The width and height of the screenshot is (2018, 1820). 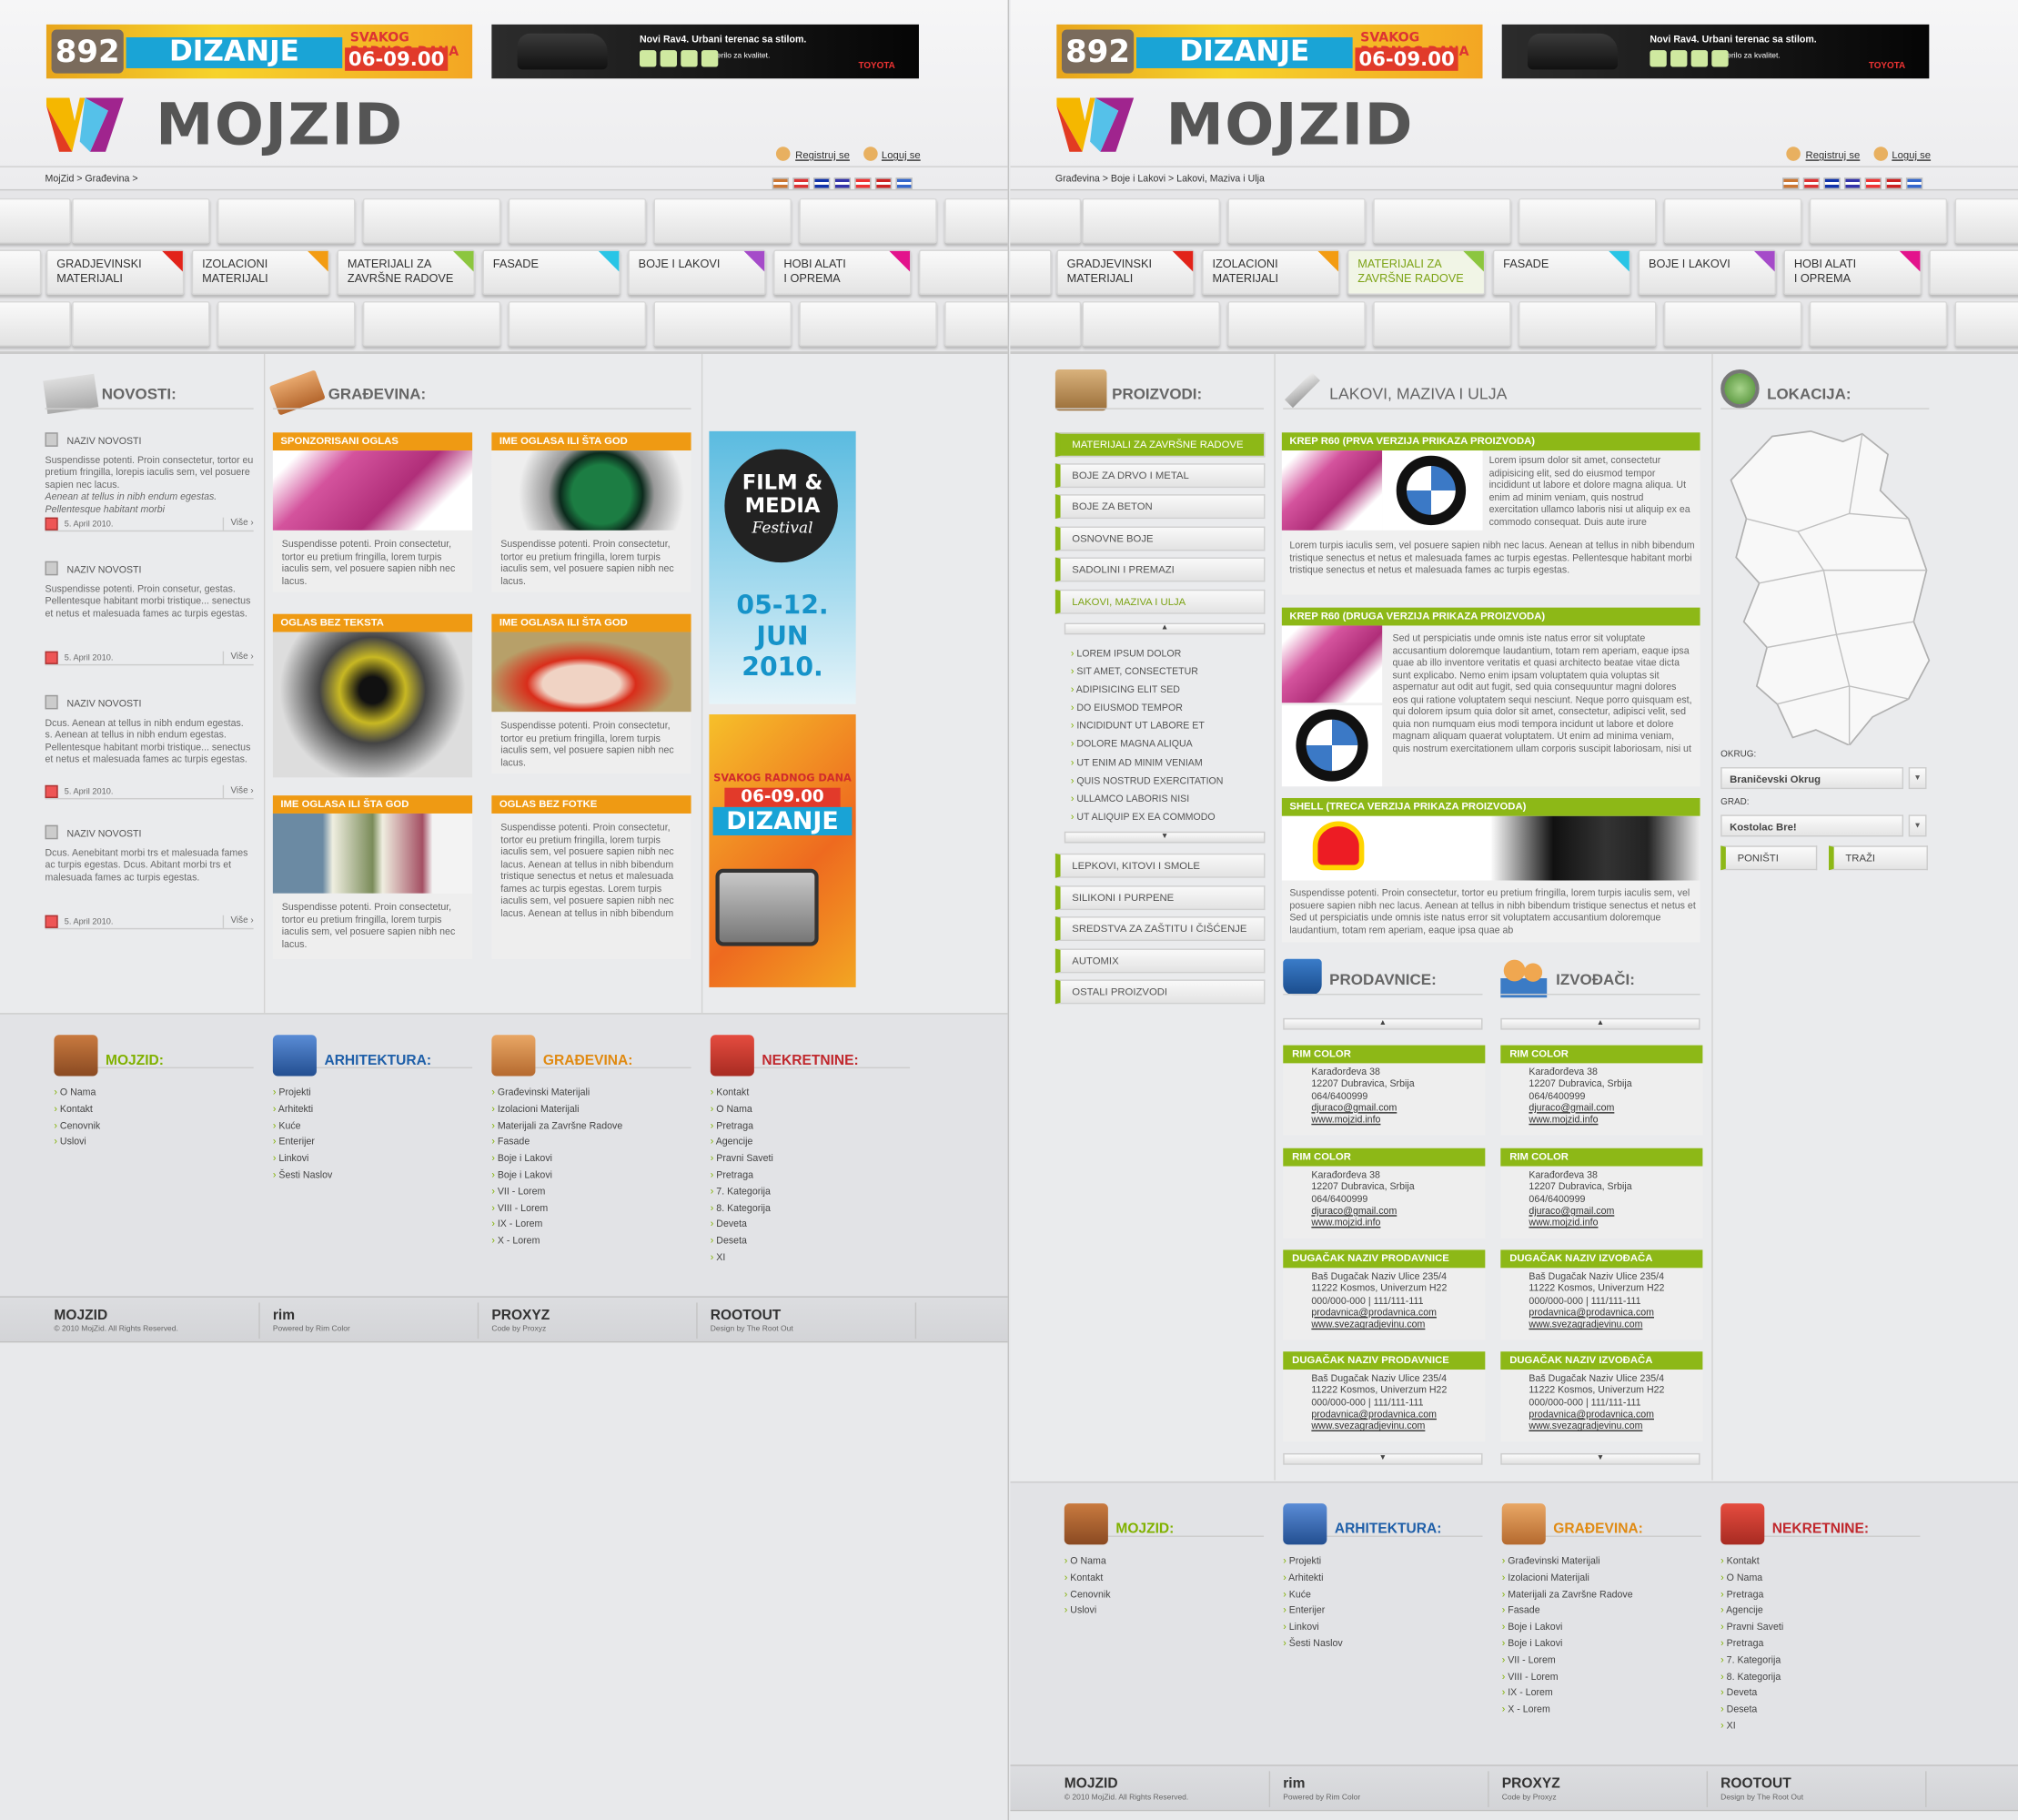 What do you see at coordinates (1160, 570) in the screenshot?
I see `category-item: Sadolini i premazi` at bounding box center [1160, 570].